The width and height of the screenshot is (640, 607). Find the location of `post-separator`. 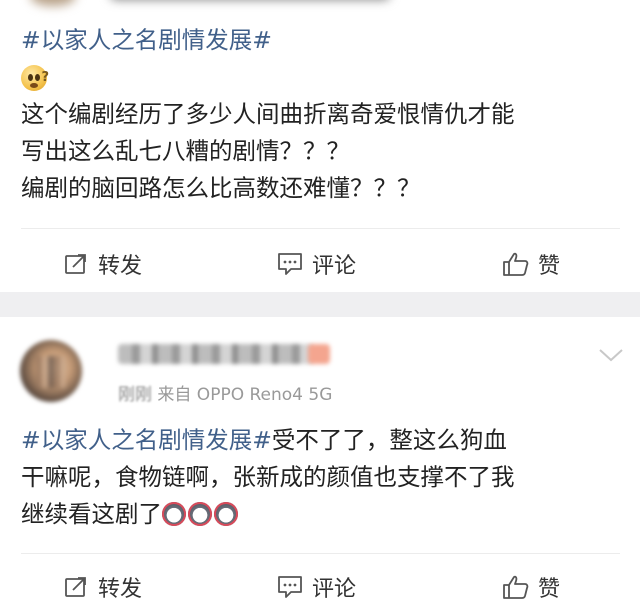

post-separator is located at coordinates (320, 304).